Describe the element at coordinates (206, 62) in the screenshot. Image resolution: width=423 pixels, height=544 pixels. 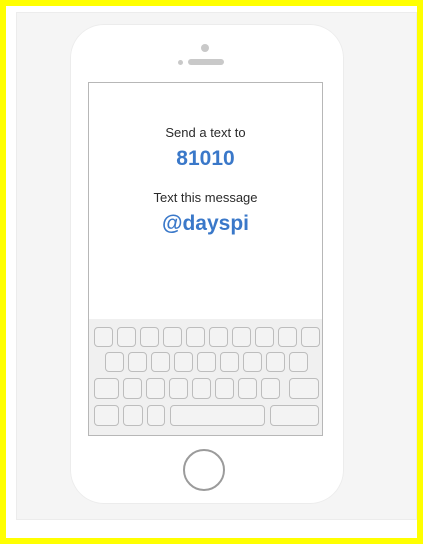
I see `speaker-icon` at that location.